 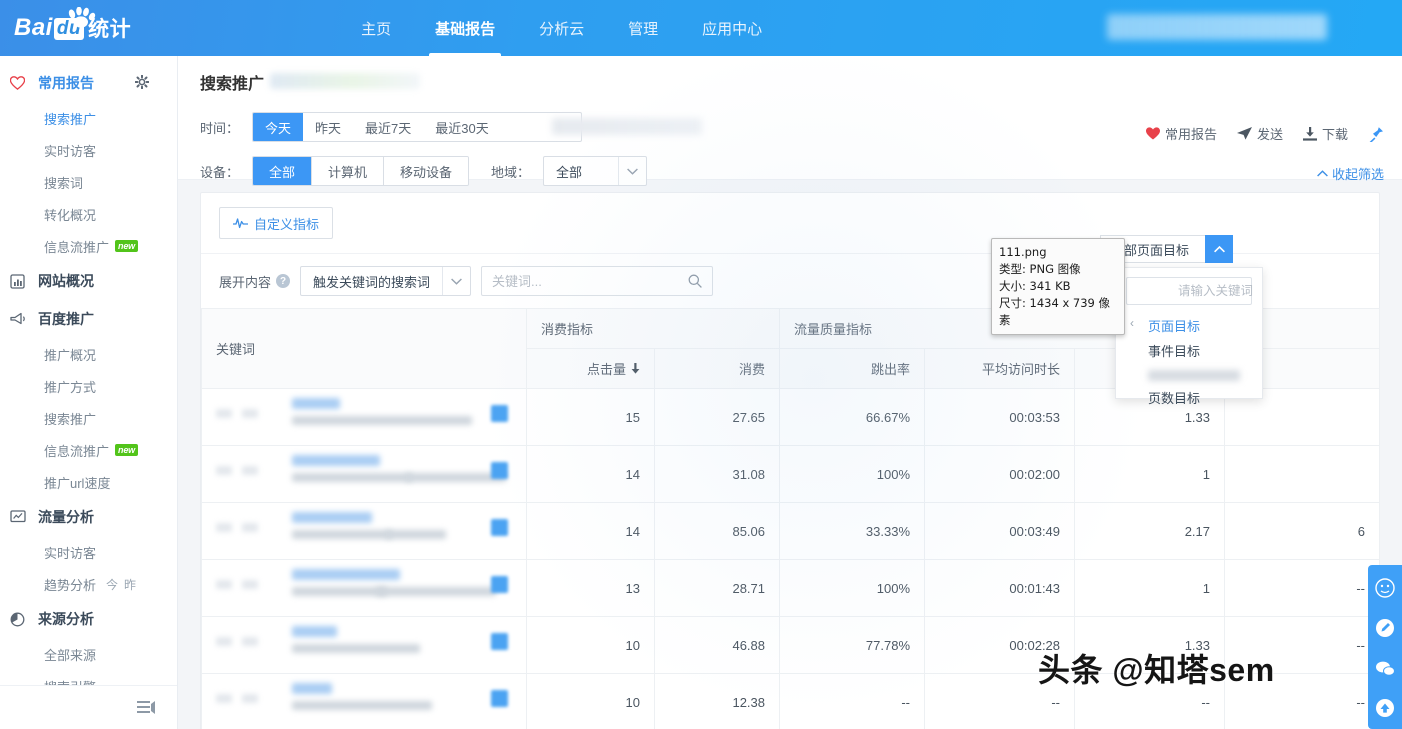 What do you see at coordinates (88, 386) in the screenshot?
I see `sidebar-item-2-1: 推广方式` at bounding box center [88, 386].